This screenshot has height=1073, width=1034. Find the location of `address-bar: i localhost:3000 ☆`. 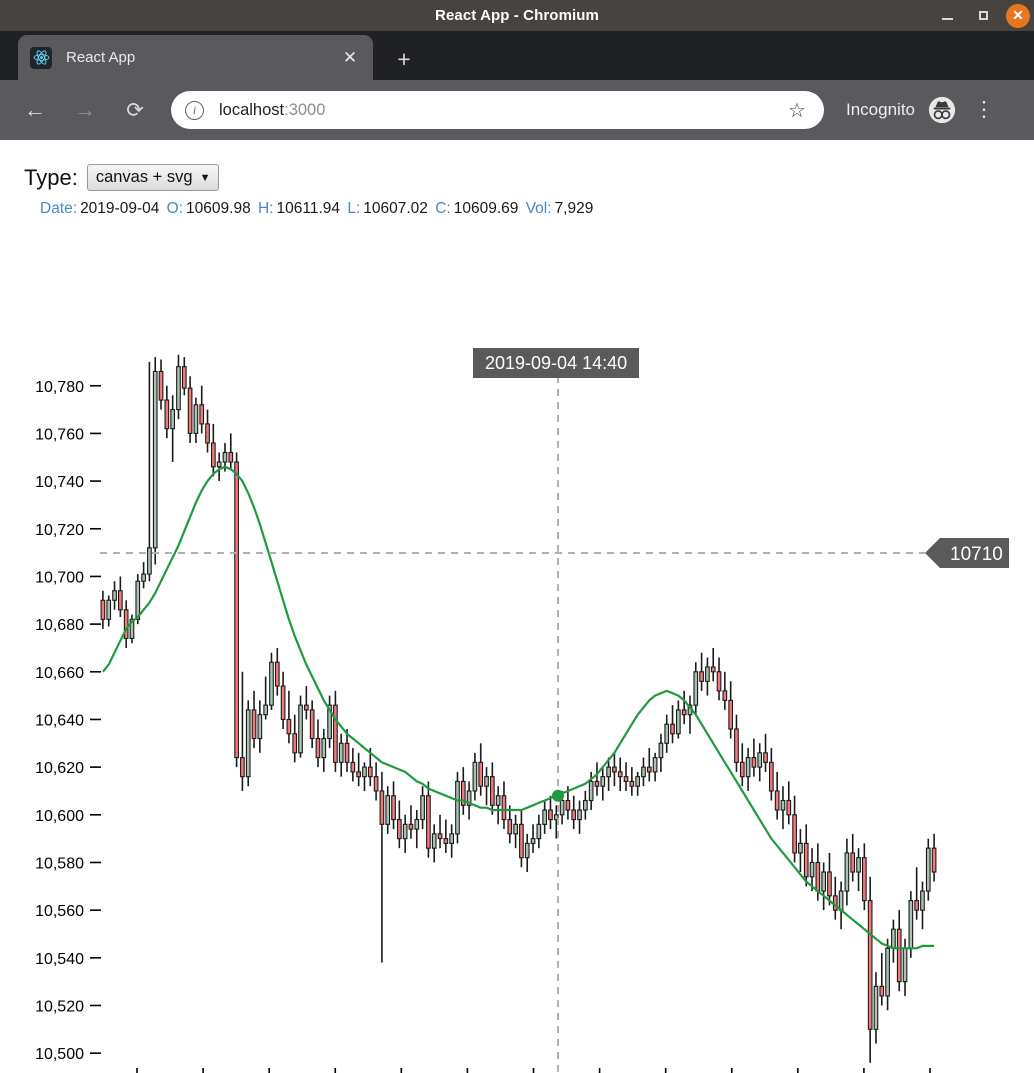

address-bar: i localhost:3000 ☆ is located at coordinates (497, 110).